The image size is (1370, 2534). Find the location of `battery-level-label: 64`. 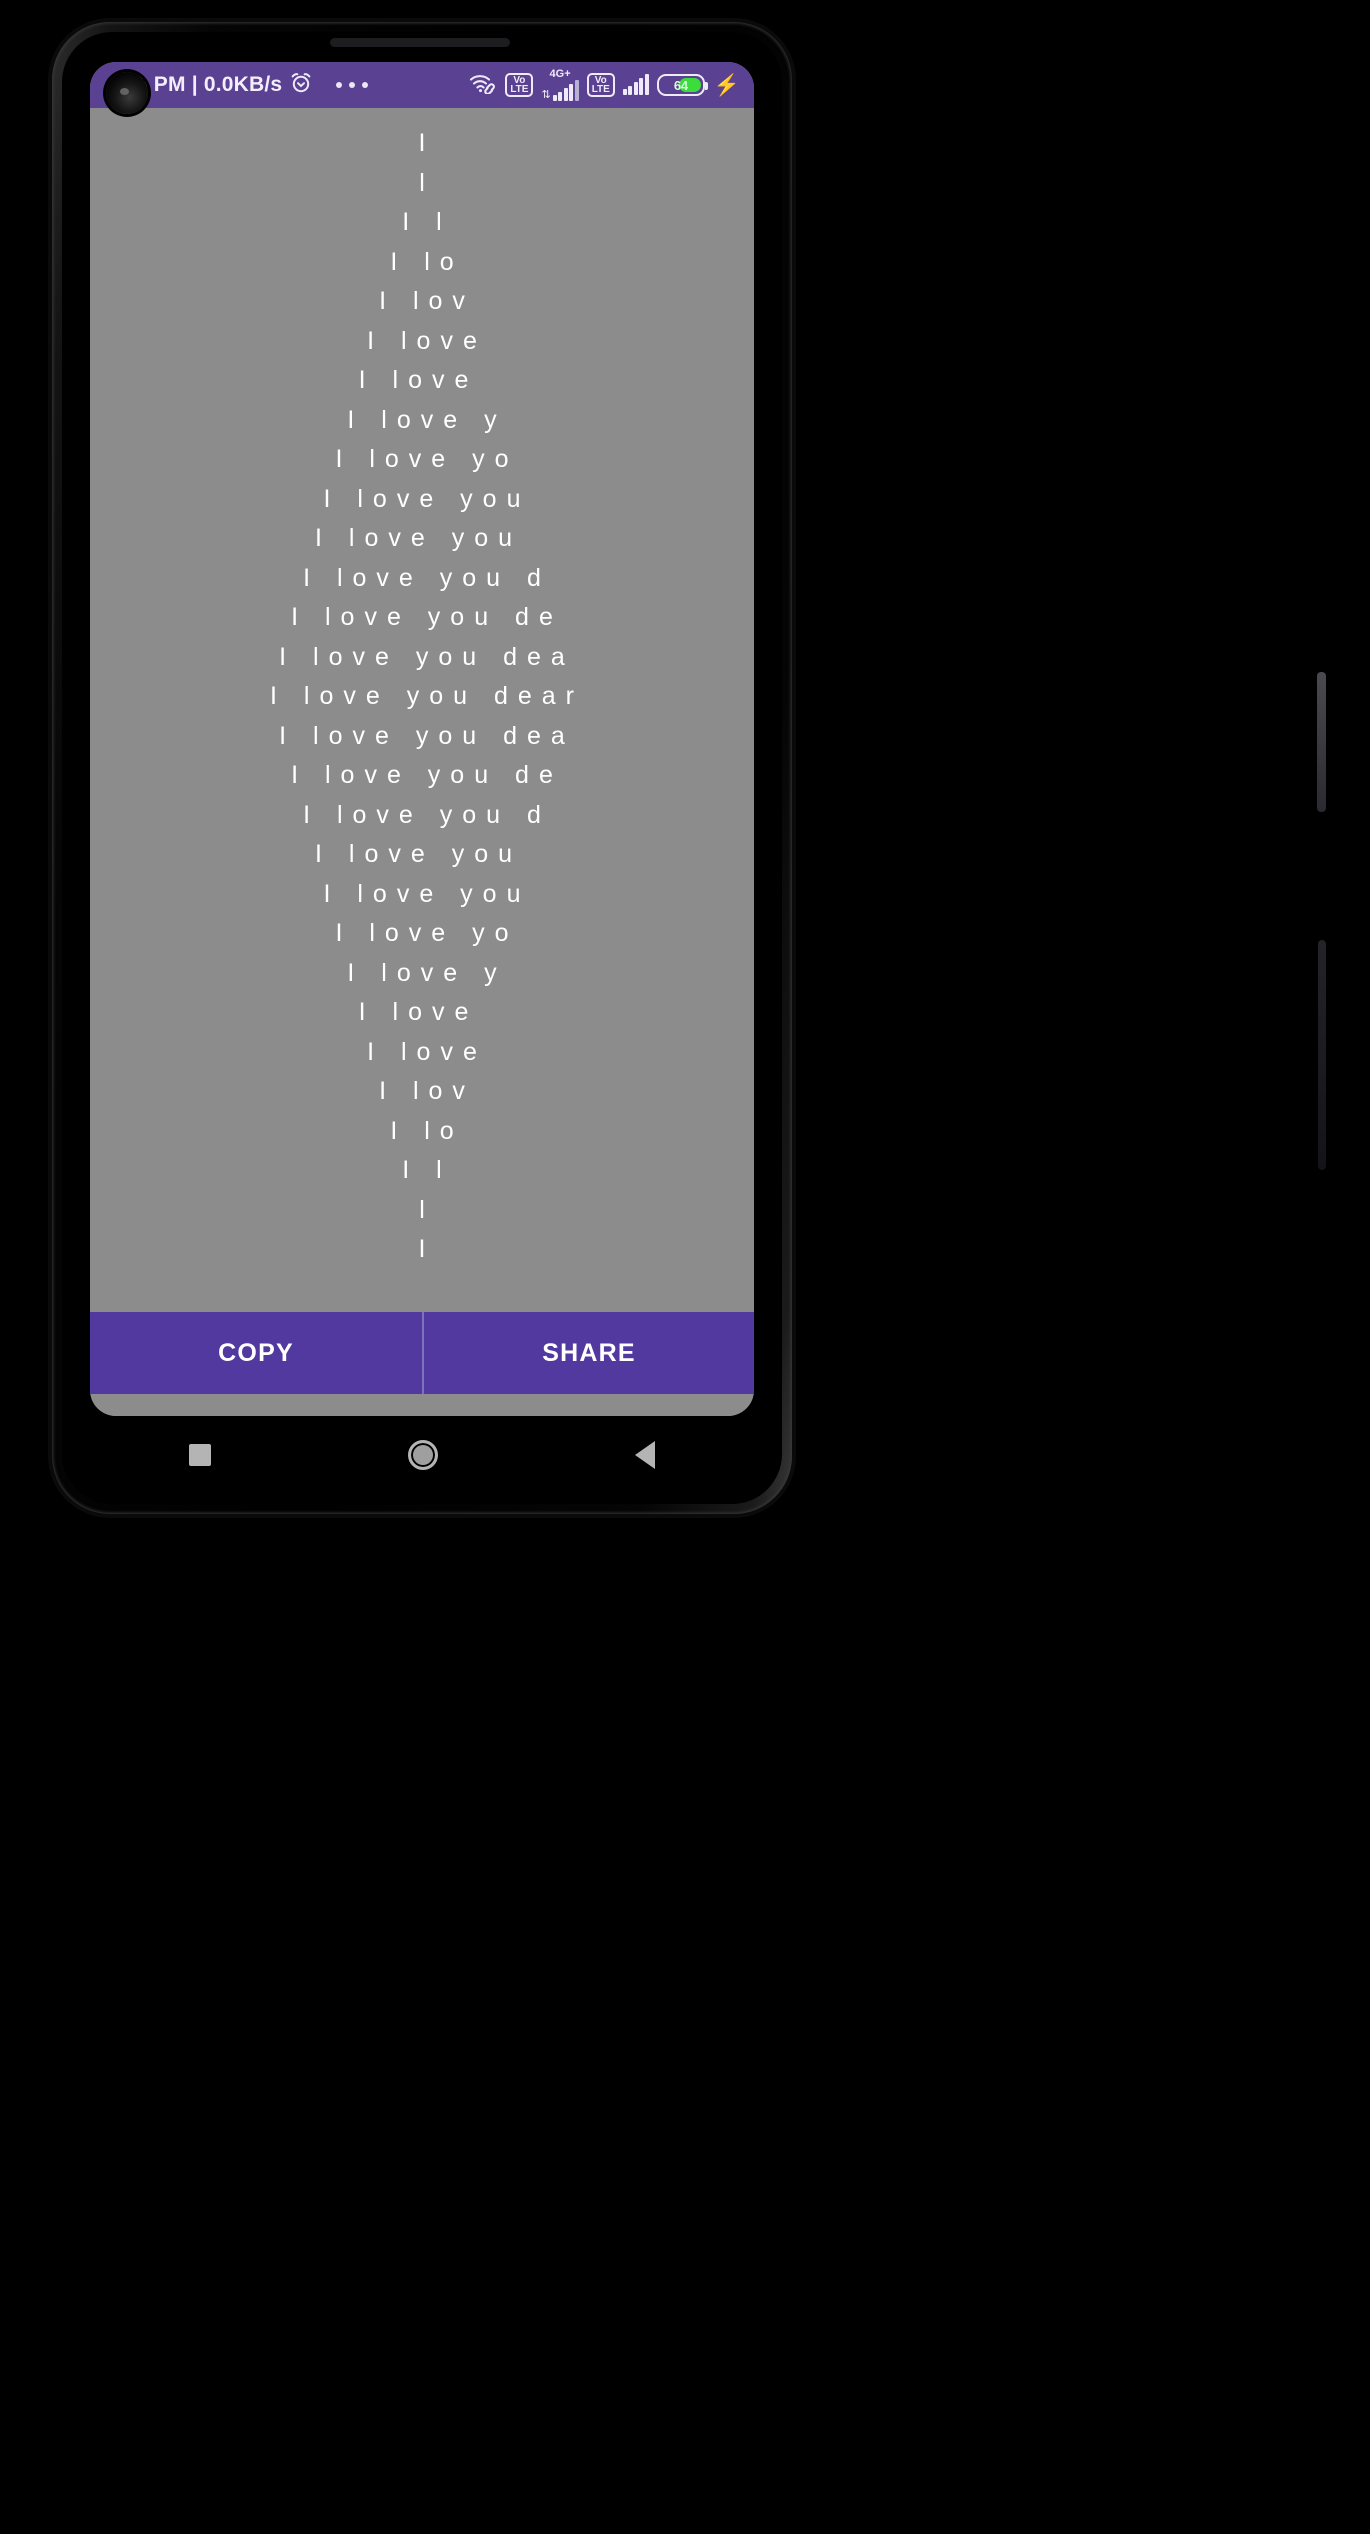

battery-level-label: 64 is located at coordinates (680, 85).